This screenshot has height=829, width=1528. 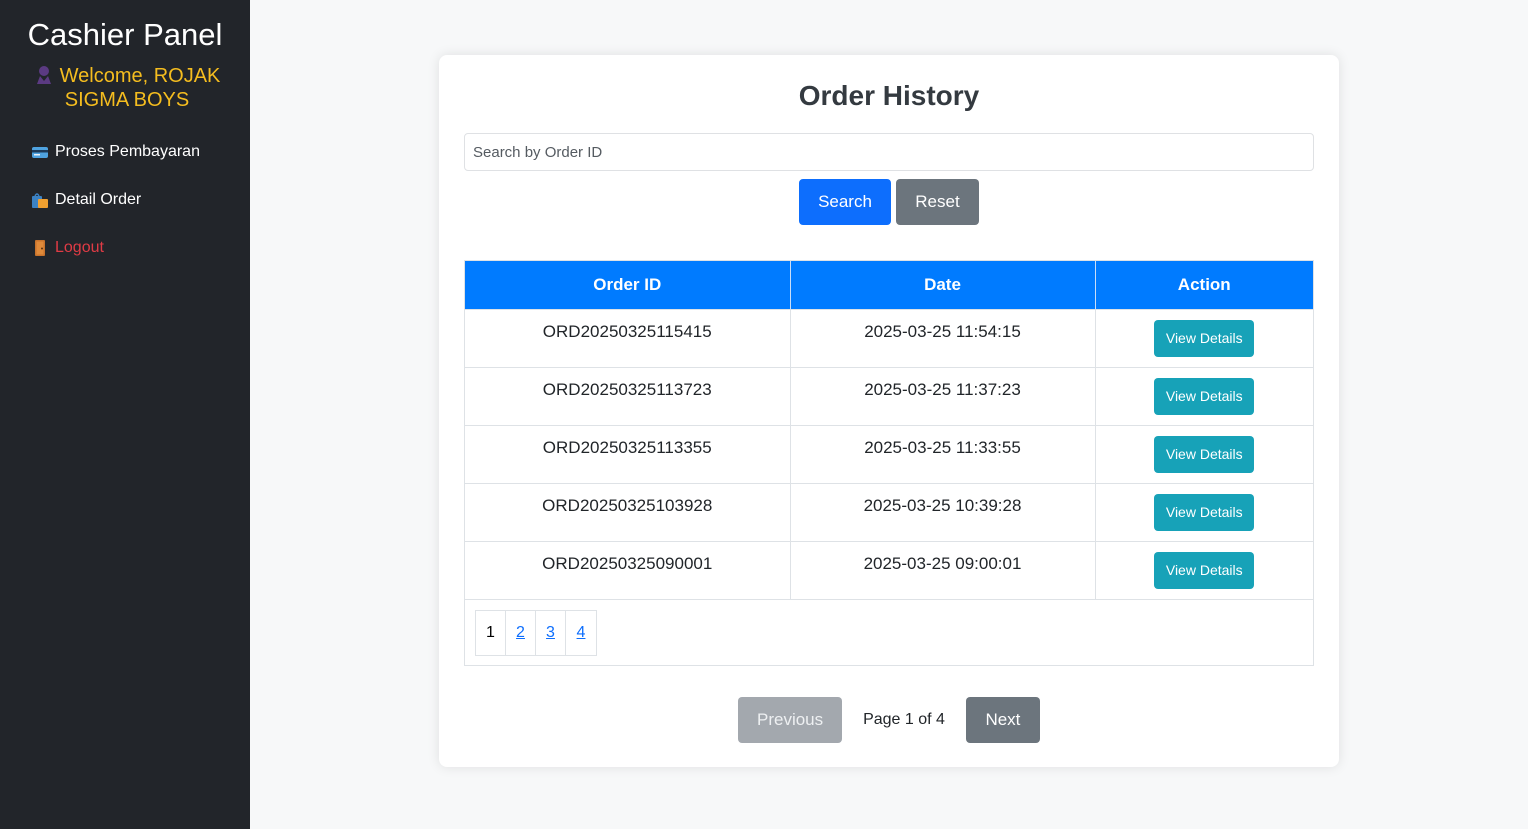 I want to click on page-link-3: 3, so click(x=551, y=633).